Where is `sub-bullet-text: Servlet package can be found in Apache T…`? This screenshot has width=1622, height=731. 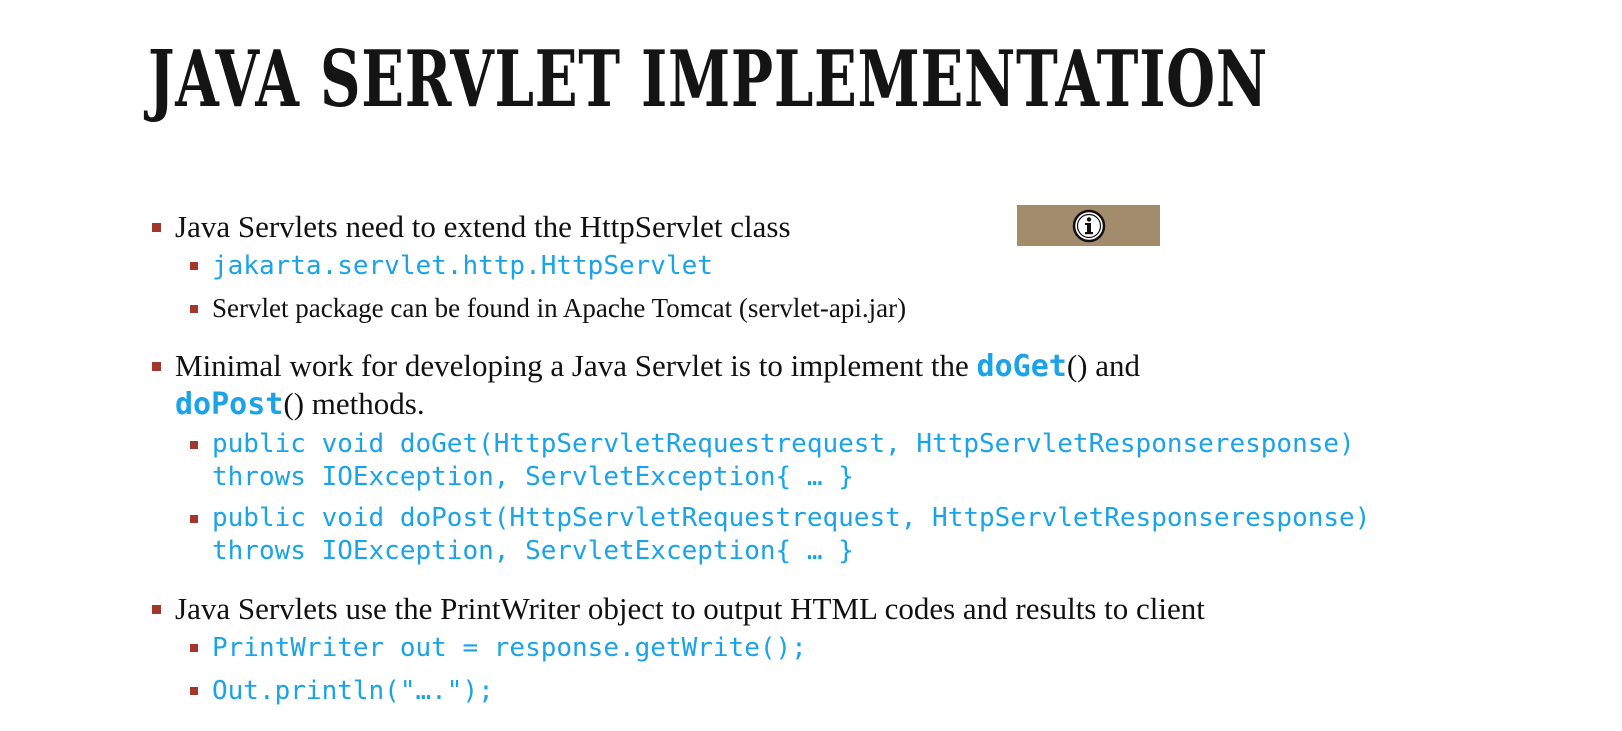 sub-bullet-text: Servlet package can be found in Apache T… is located at coordinates (559, 308).